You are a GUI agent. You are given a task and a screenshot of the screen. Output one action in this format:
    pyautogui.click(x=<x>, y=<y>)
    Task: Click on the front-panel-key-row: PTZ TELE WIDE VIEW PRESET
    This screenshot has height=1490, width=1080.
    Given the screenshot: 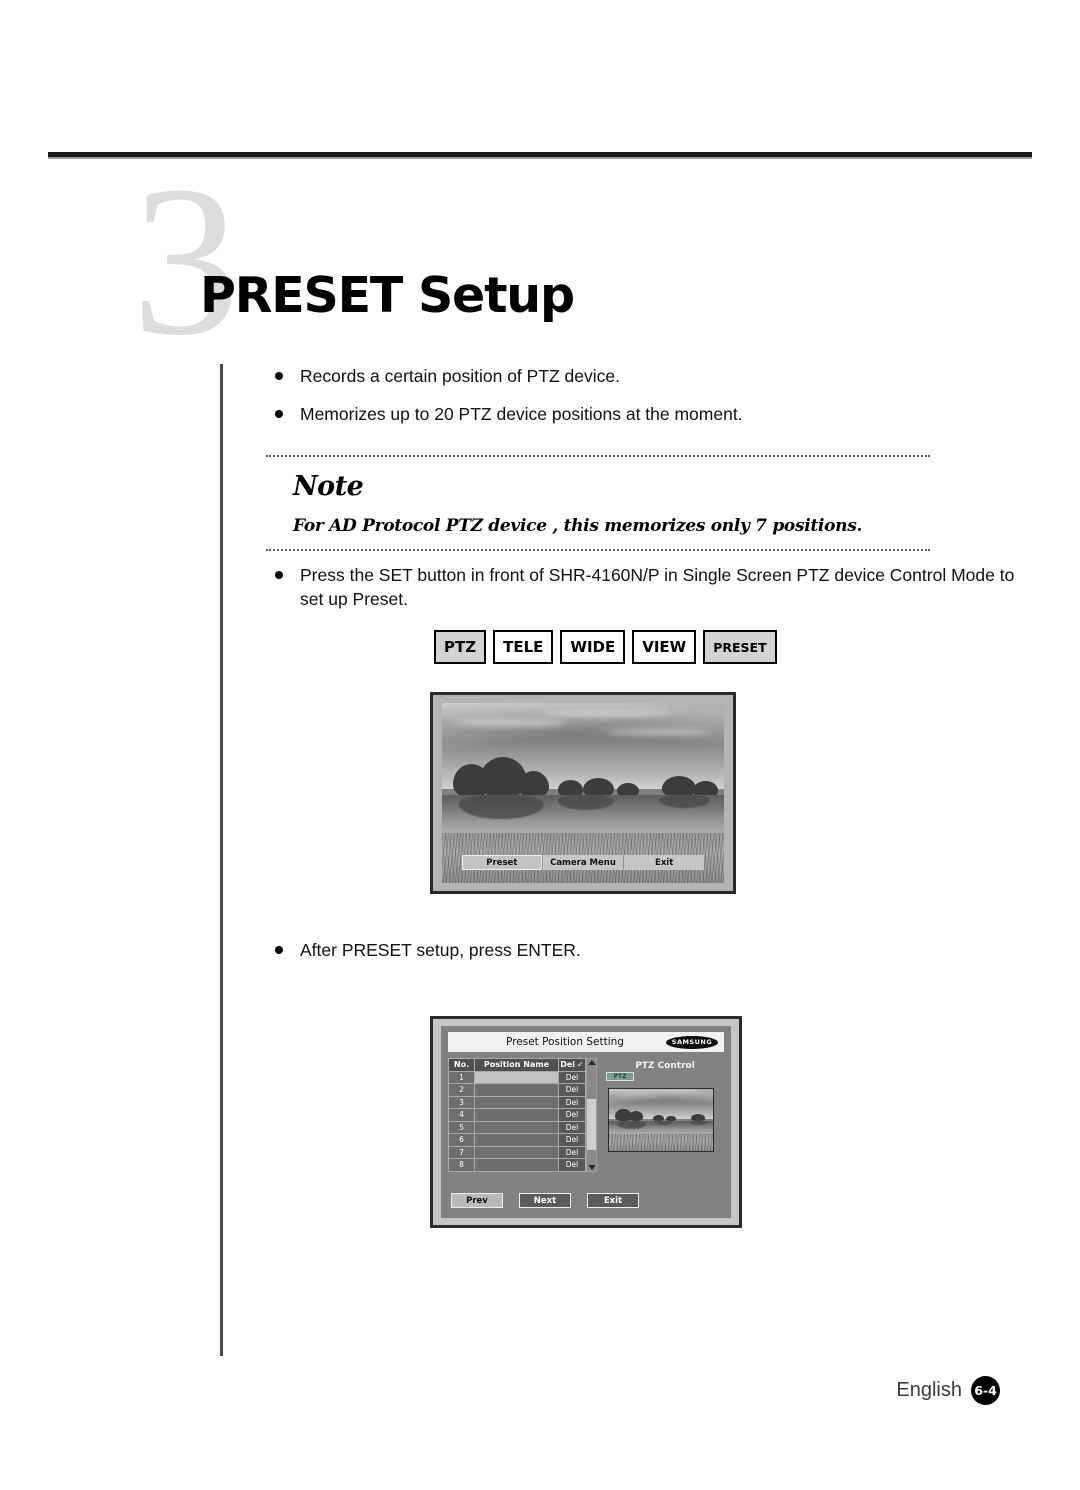 What is the action you would take?
    pyautogui.click(x=605, y=647)
    